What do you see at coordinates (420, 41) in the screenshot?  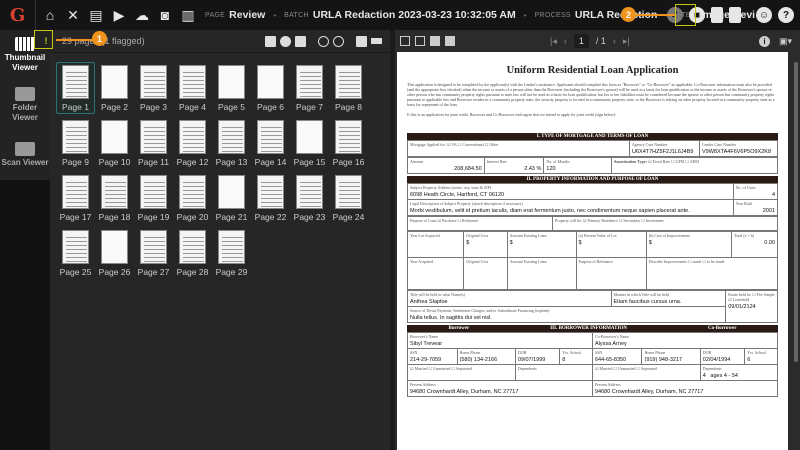 I see `fit-page-icon` at bounding box center [420, 41].